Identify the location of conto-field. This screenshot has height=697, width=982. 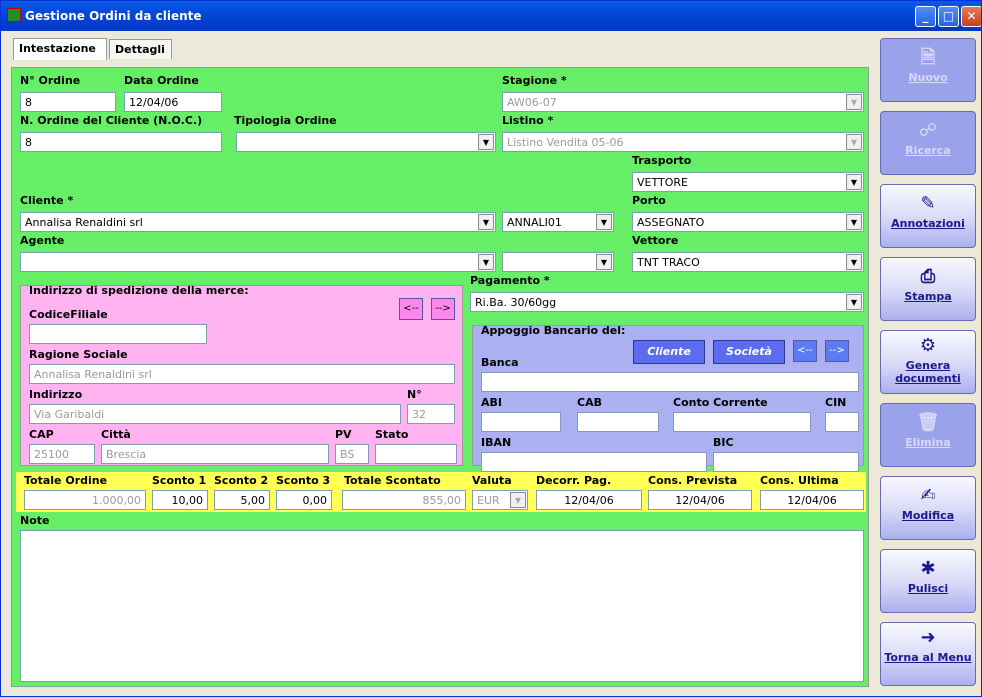
(742, 422).